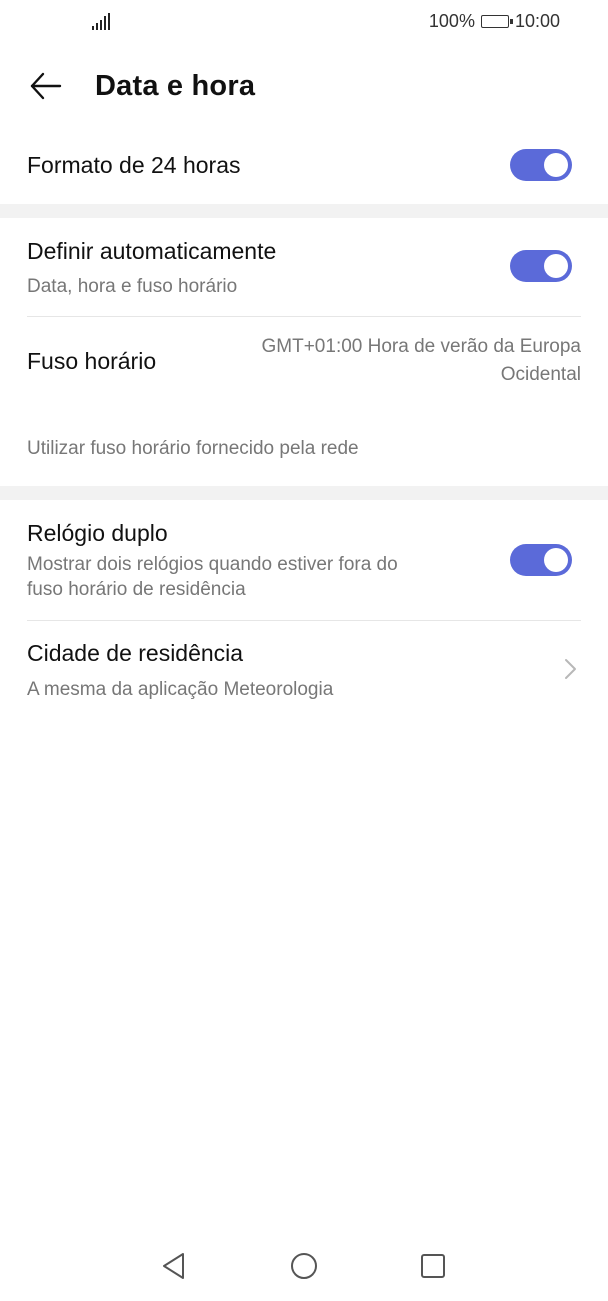  I want to click on nav-recent-apps-icon, so click(433, 1266).